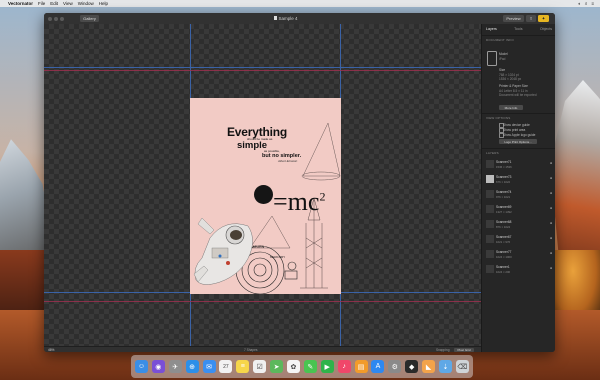 The height and width of the screenshot is (380, 600). What do you see at coordinates (518, 224) in the screenshot?
I see `layer-row: Scanner68 876 × 1024 ●` at bounding box center [518, 224].